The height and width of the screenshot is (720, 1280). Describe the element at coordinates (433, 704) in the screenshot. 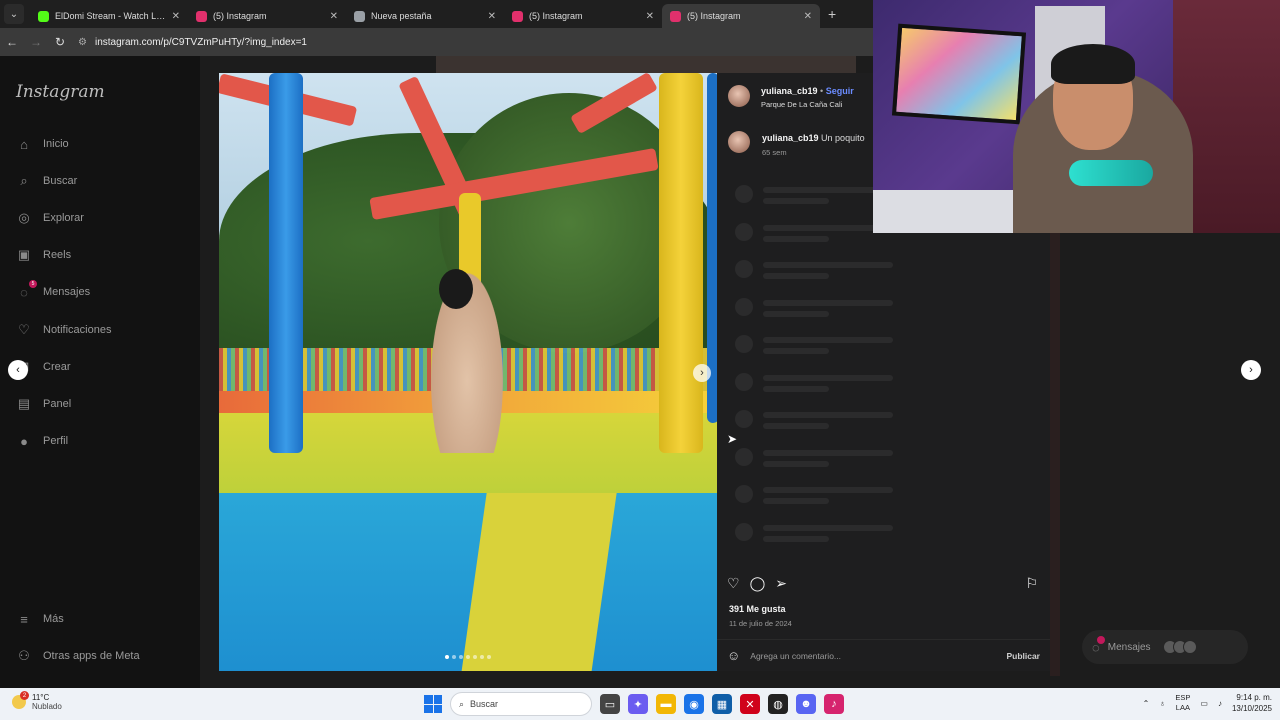

I see `windows-start-icon` at that location.